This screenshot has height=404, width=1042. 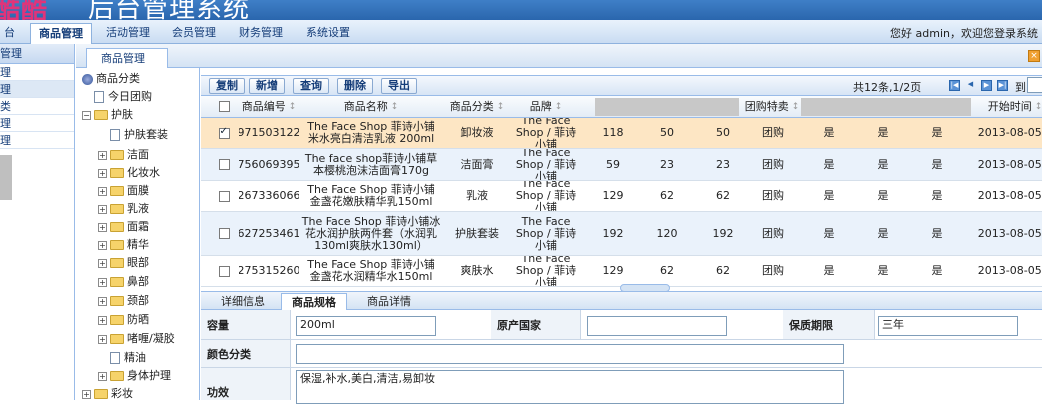 What do you see at coordinates (123, 301) in the screenshot?
I see `tree-item: + 颈部` at bounding box center [123, 301].